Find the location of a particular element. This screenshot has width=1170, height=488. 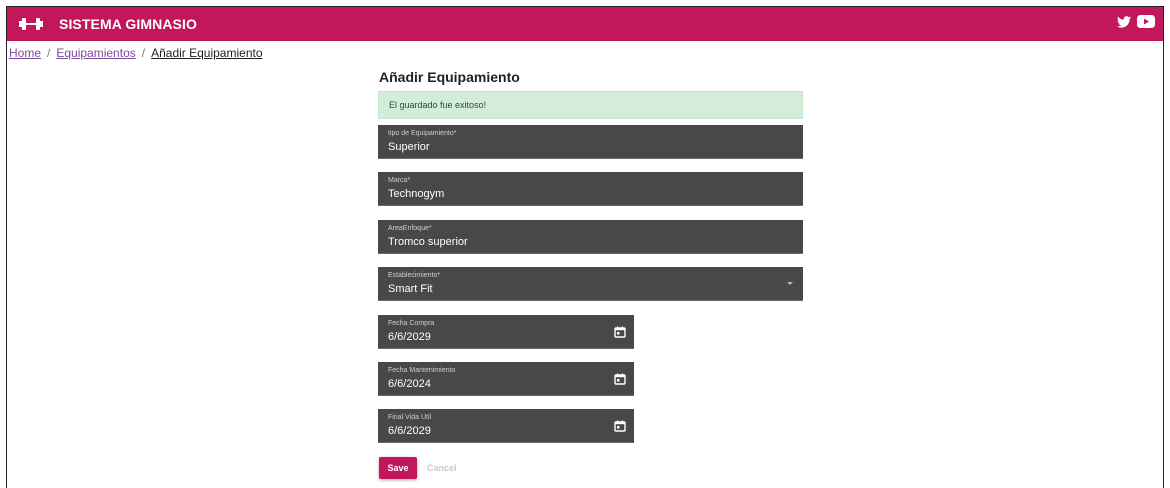

breadcrumb-current: Añadir Equipamiento is located at coordinates (207, 53).